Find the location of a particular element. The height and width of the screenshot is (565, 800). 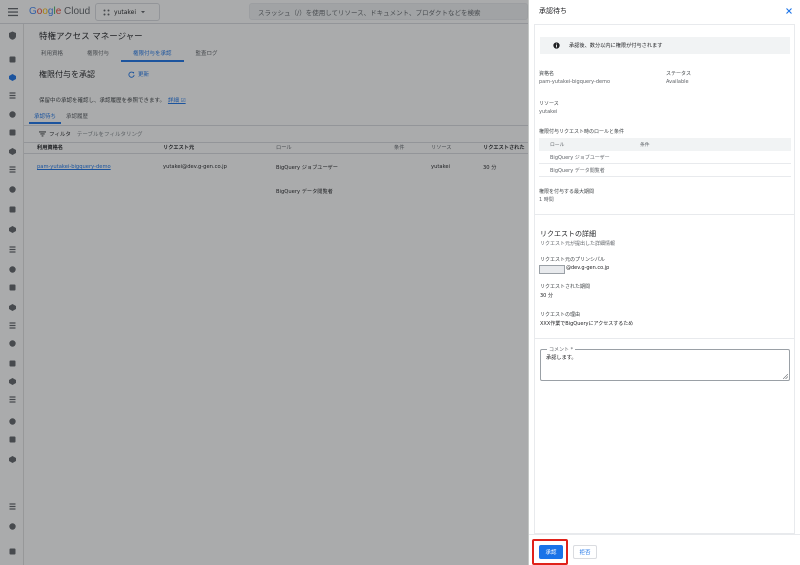

role-row: BigQuery データ閲覧者 is located at coordinates (665, 170).